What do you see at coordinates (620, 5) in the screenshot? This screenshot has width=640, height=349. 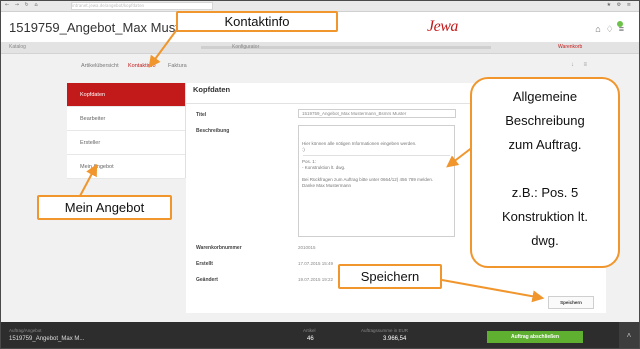 I see `browser-menu-icons: ★ ⚙ ≡` at bounding box center [620, 5].